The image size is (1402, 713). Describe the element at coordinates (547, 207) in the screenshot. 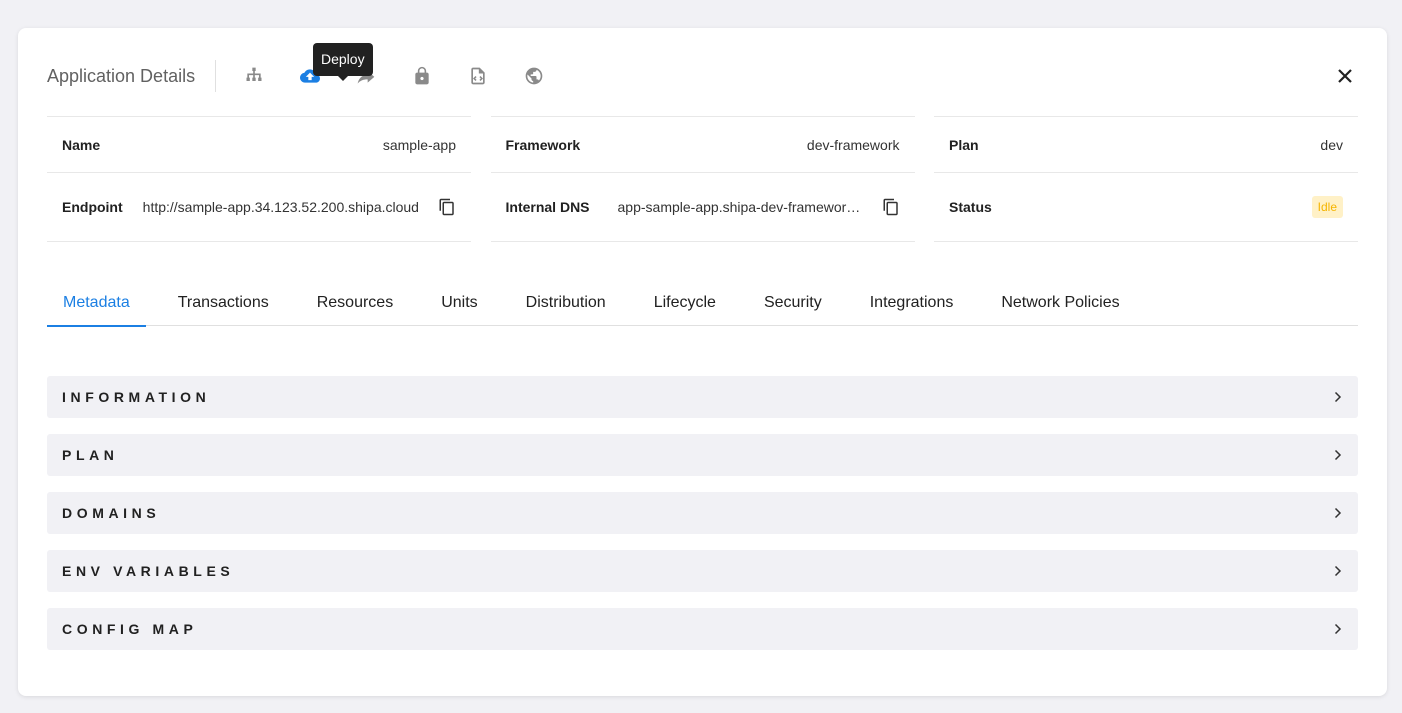

I see `internal-dns-label: Internal DNS` at that location.